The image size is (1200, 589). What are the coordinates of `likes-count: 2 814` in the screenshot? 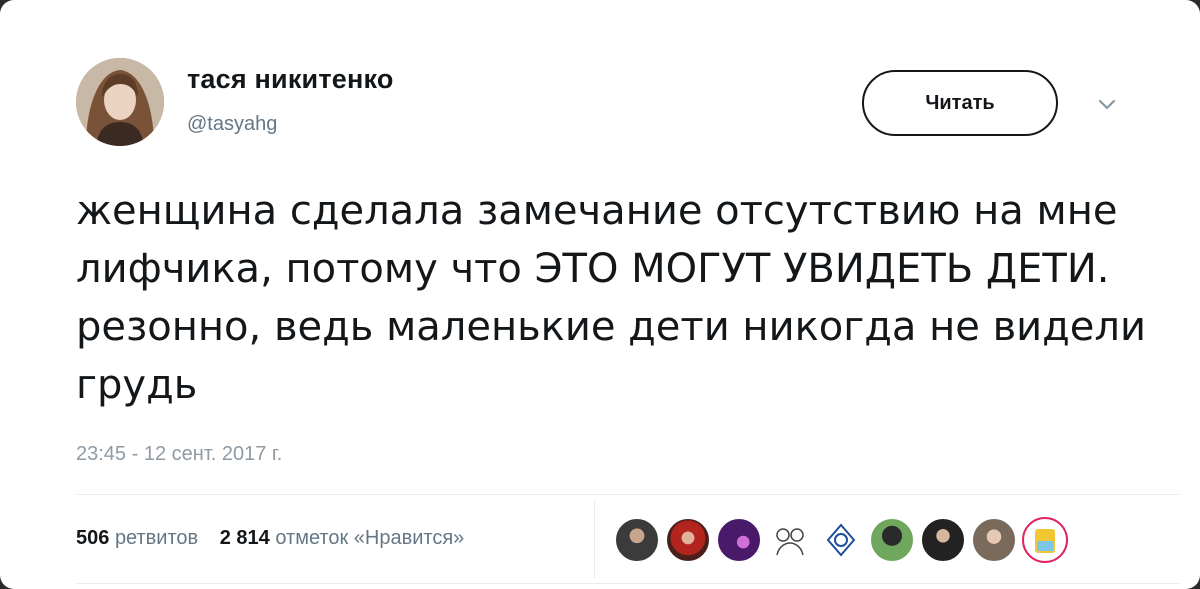 It's located at (244, 538).